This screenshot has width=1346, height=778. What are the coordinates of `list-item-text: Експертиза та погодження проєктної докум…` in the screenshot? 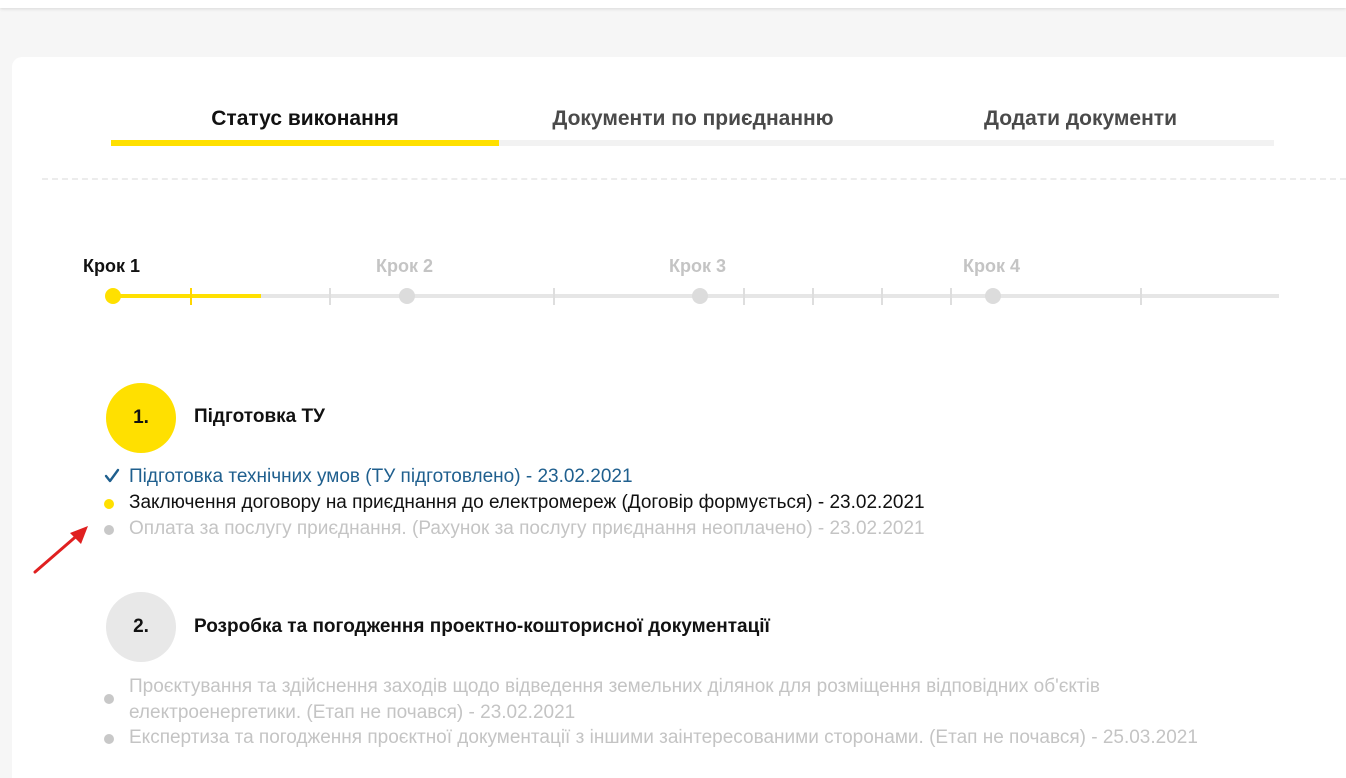 It's located at (663, 737).